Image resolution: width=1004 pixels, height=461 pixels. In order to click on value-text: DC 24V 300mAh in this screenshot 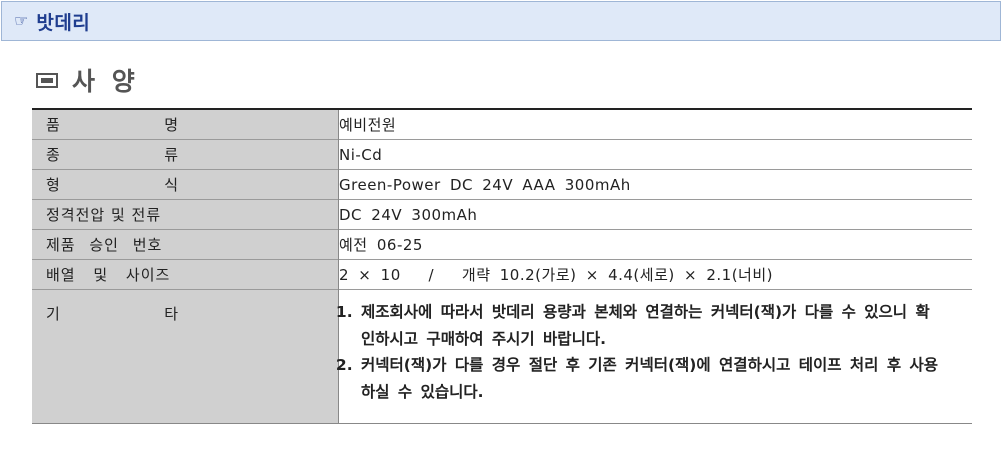, I will do `click(408, 214)`.